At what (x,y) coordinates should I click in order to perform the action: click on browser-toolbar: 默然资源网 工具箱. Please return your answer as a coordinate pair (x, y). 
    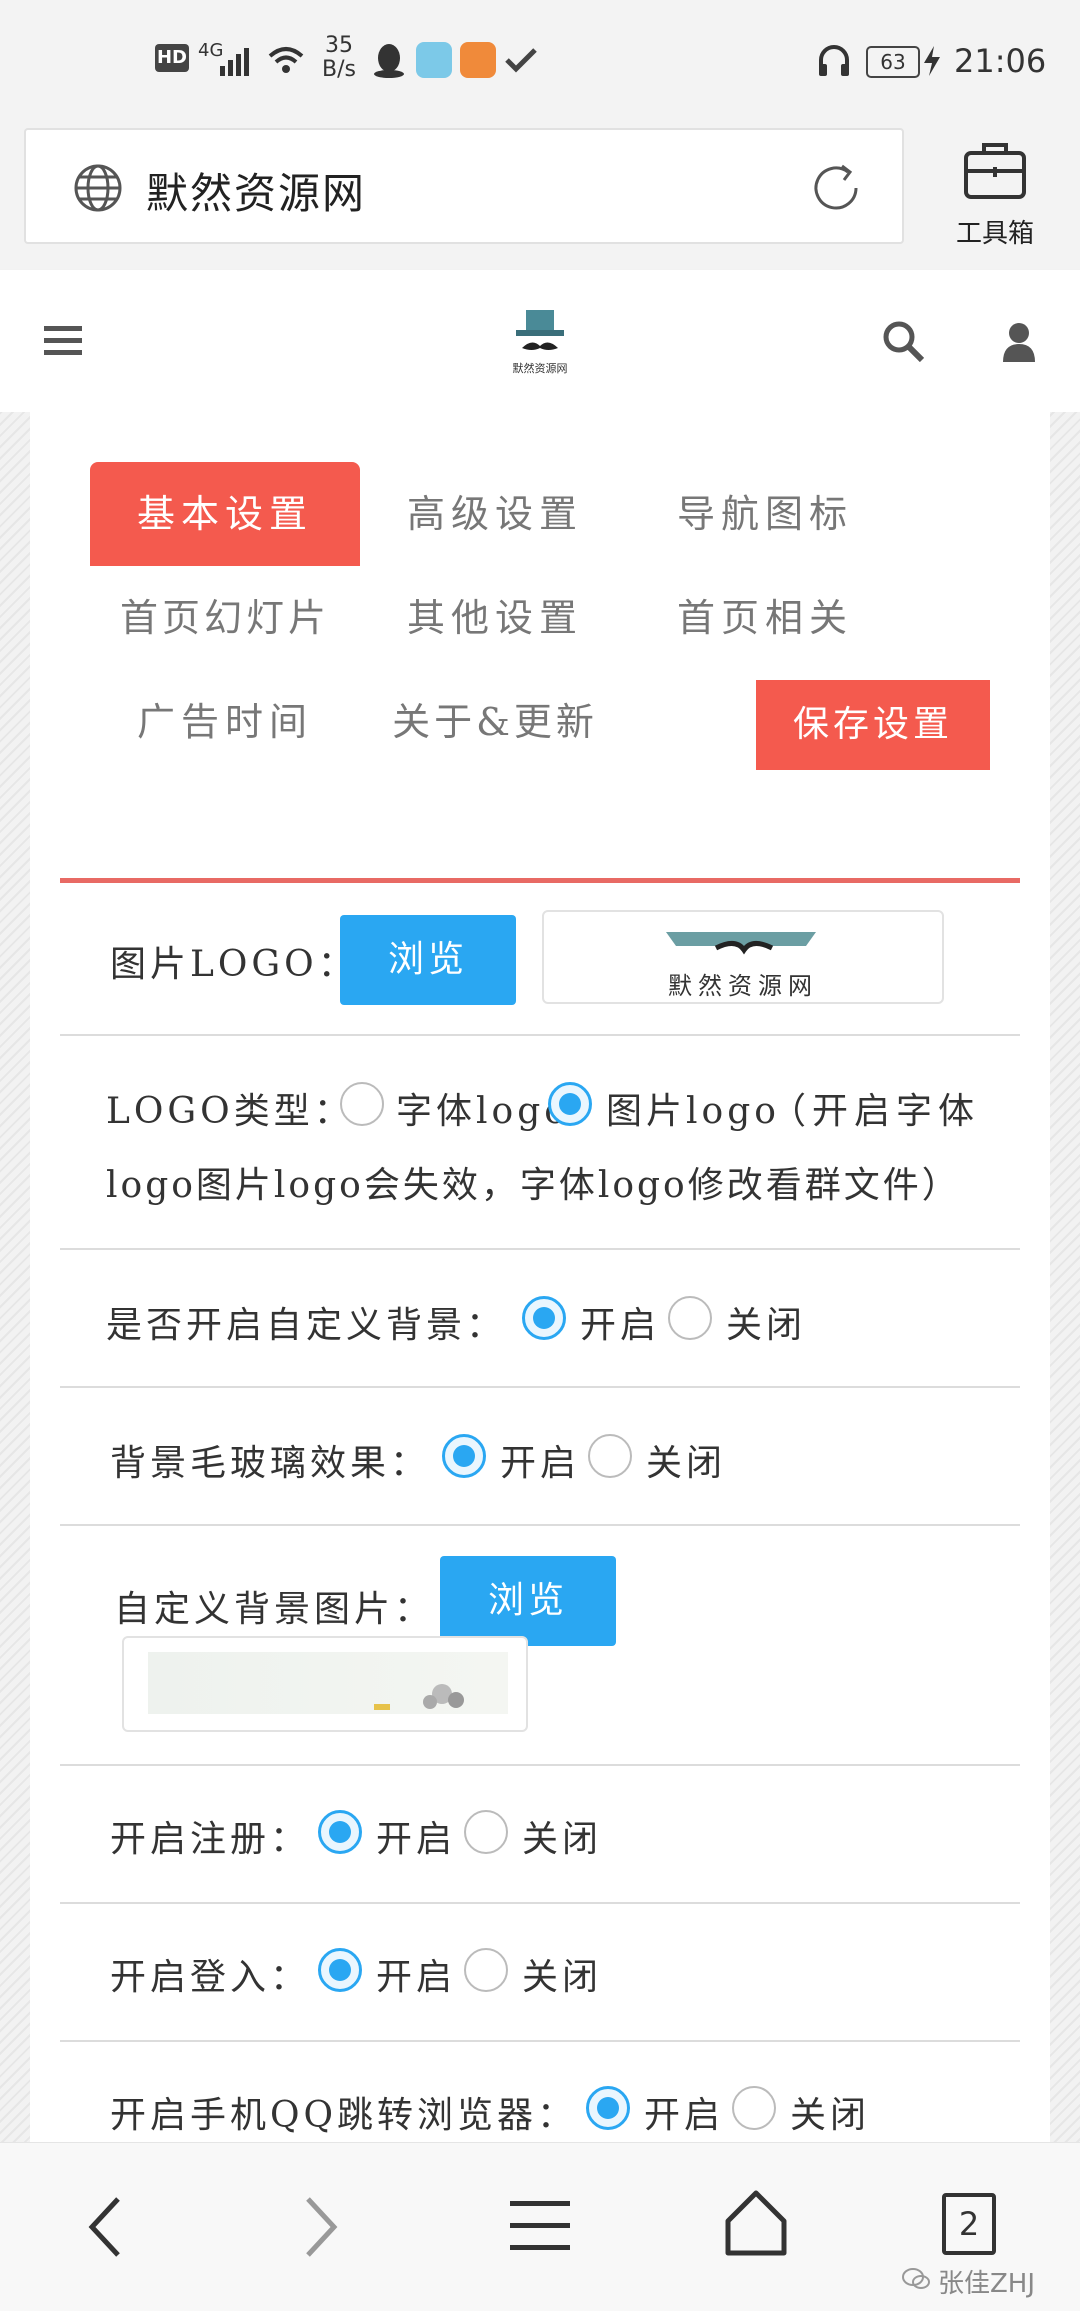
    Looking at the image, I should click on (540, 195).